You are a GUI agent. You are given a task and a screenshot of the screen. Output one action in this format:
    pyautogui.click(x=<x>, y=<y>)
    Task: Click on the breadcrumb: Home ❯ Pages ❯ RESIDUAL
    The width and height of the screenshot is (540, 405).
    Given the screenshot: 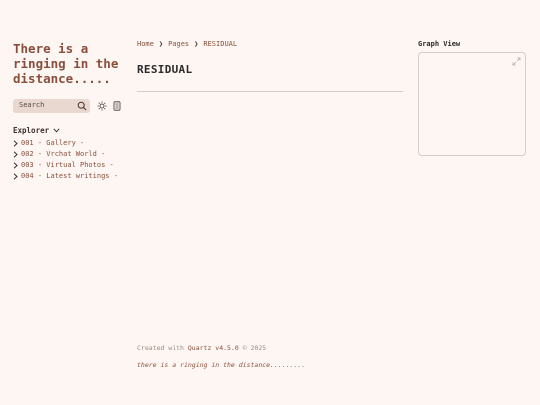 What is the action you would take?
    pyautogui.click(x=187, y=44)
    